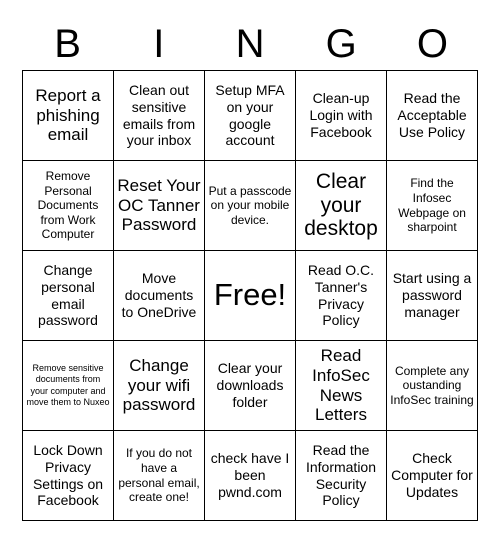  What do you see at coordinates (159, 44) in the screenshot?
I see `header-letter-i: I` at bounding box center [159, 44].